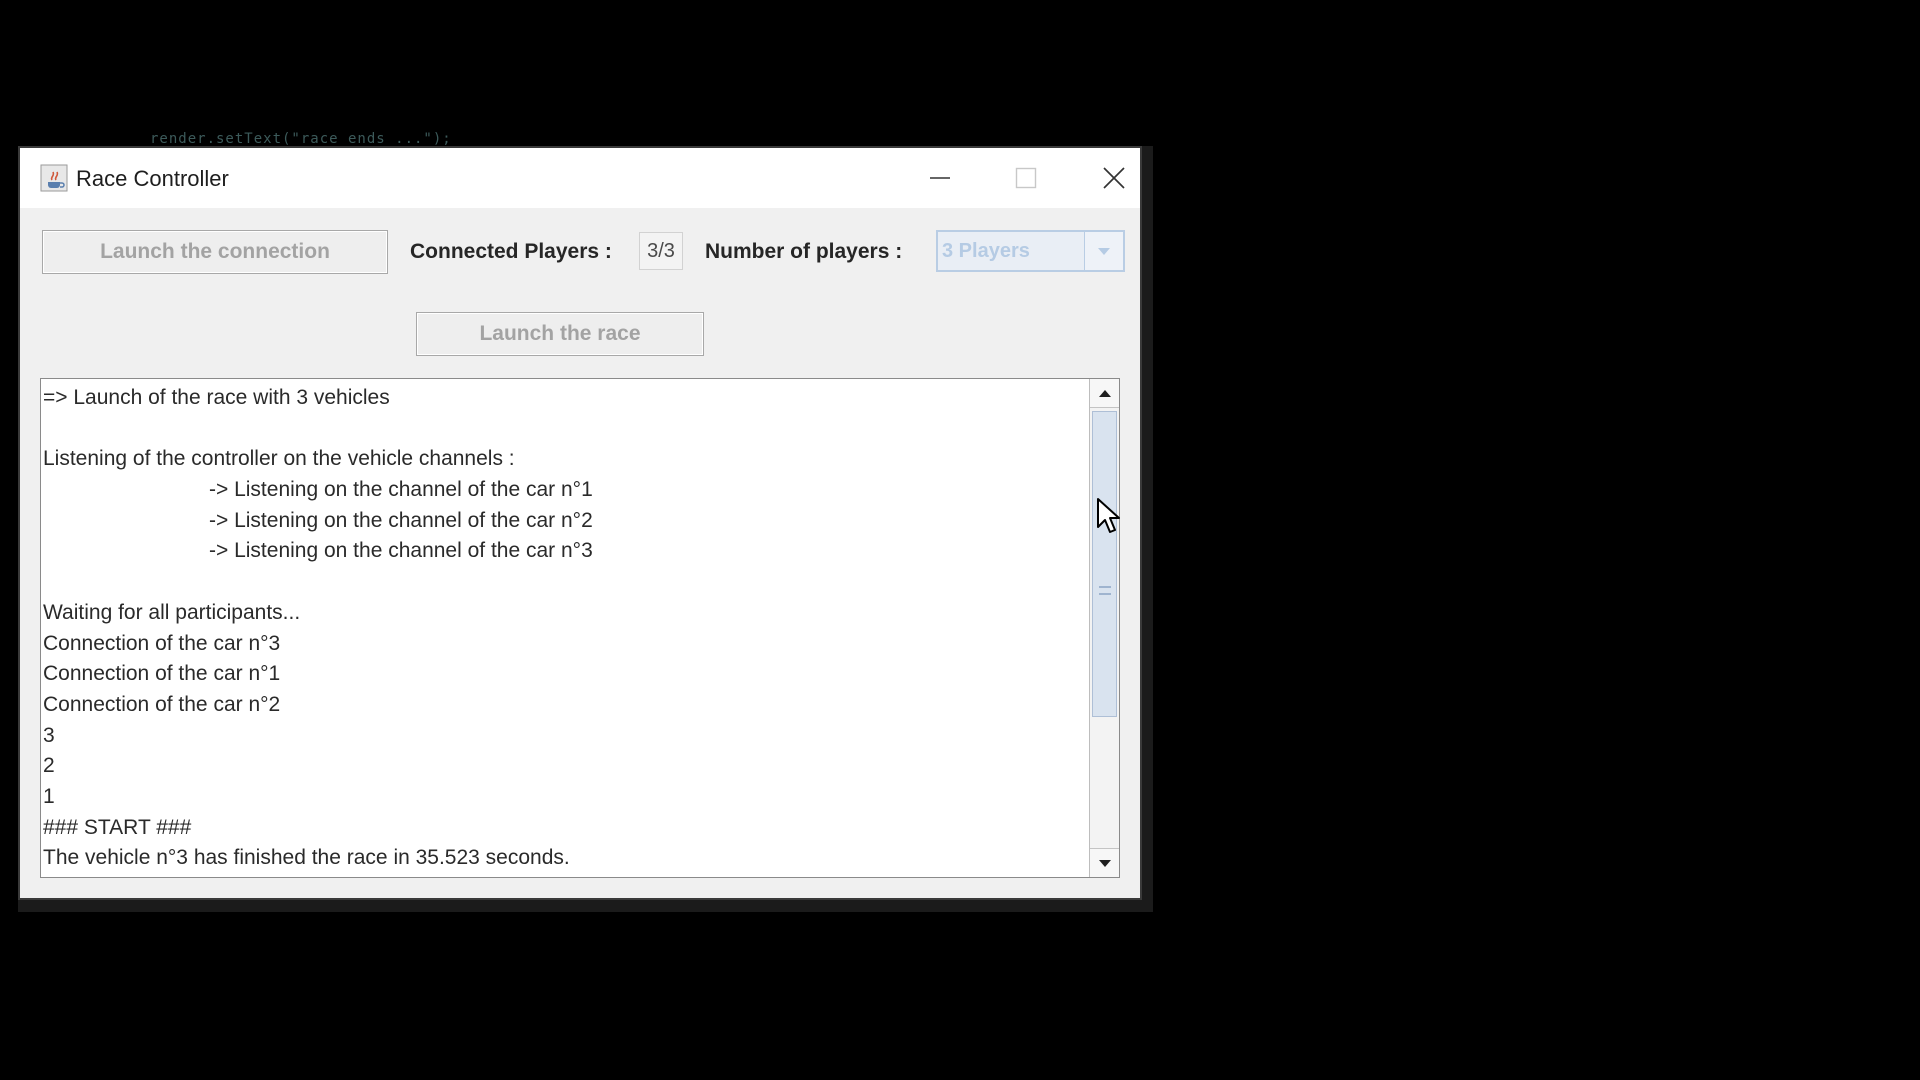 The width and height of the screenshot is (1920, 1080). I want to click on minimize-button, so click(940, 178).